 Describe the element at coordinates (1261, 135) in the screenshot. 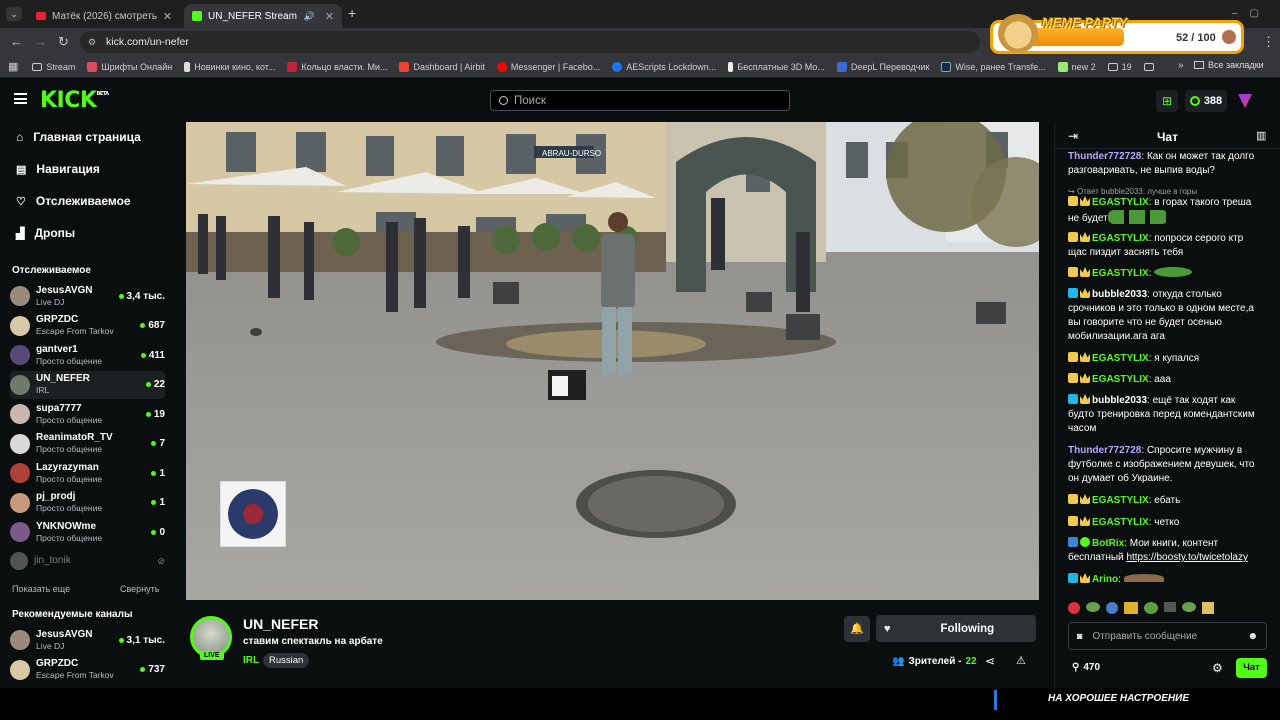

I see `chat-users-icon: ▥` at that location.